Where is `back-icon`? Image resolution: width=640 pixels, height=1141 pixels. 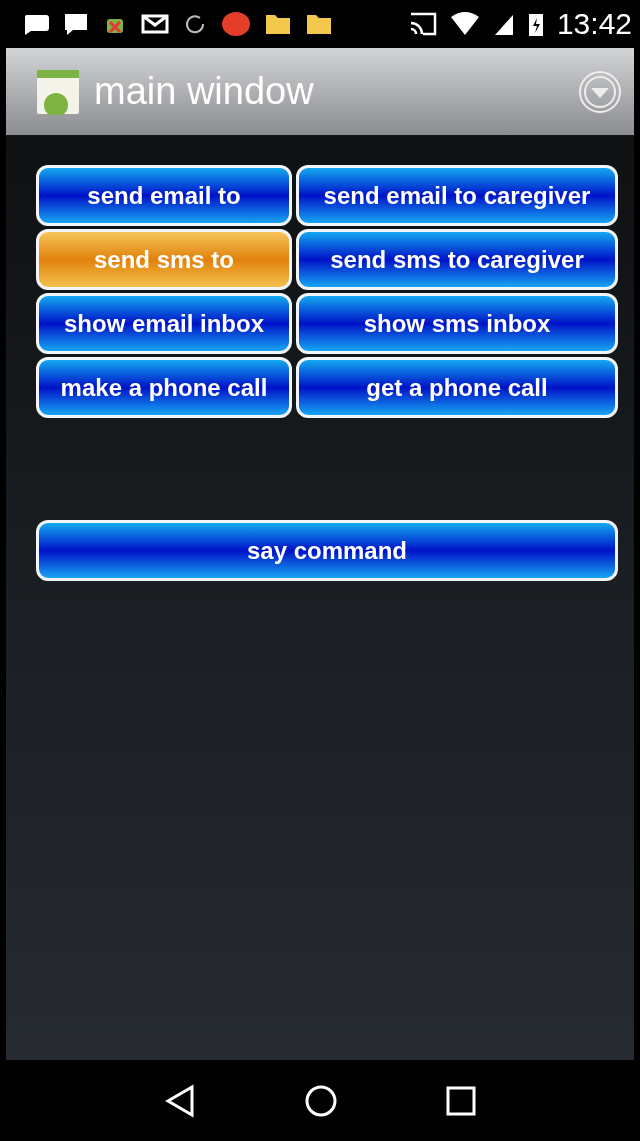 back-icon is located at coordinates (180, 1100).